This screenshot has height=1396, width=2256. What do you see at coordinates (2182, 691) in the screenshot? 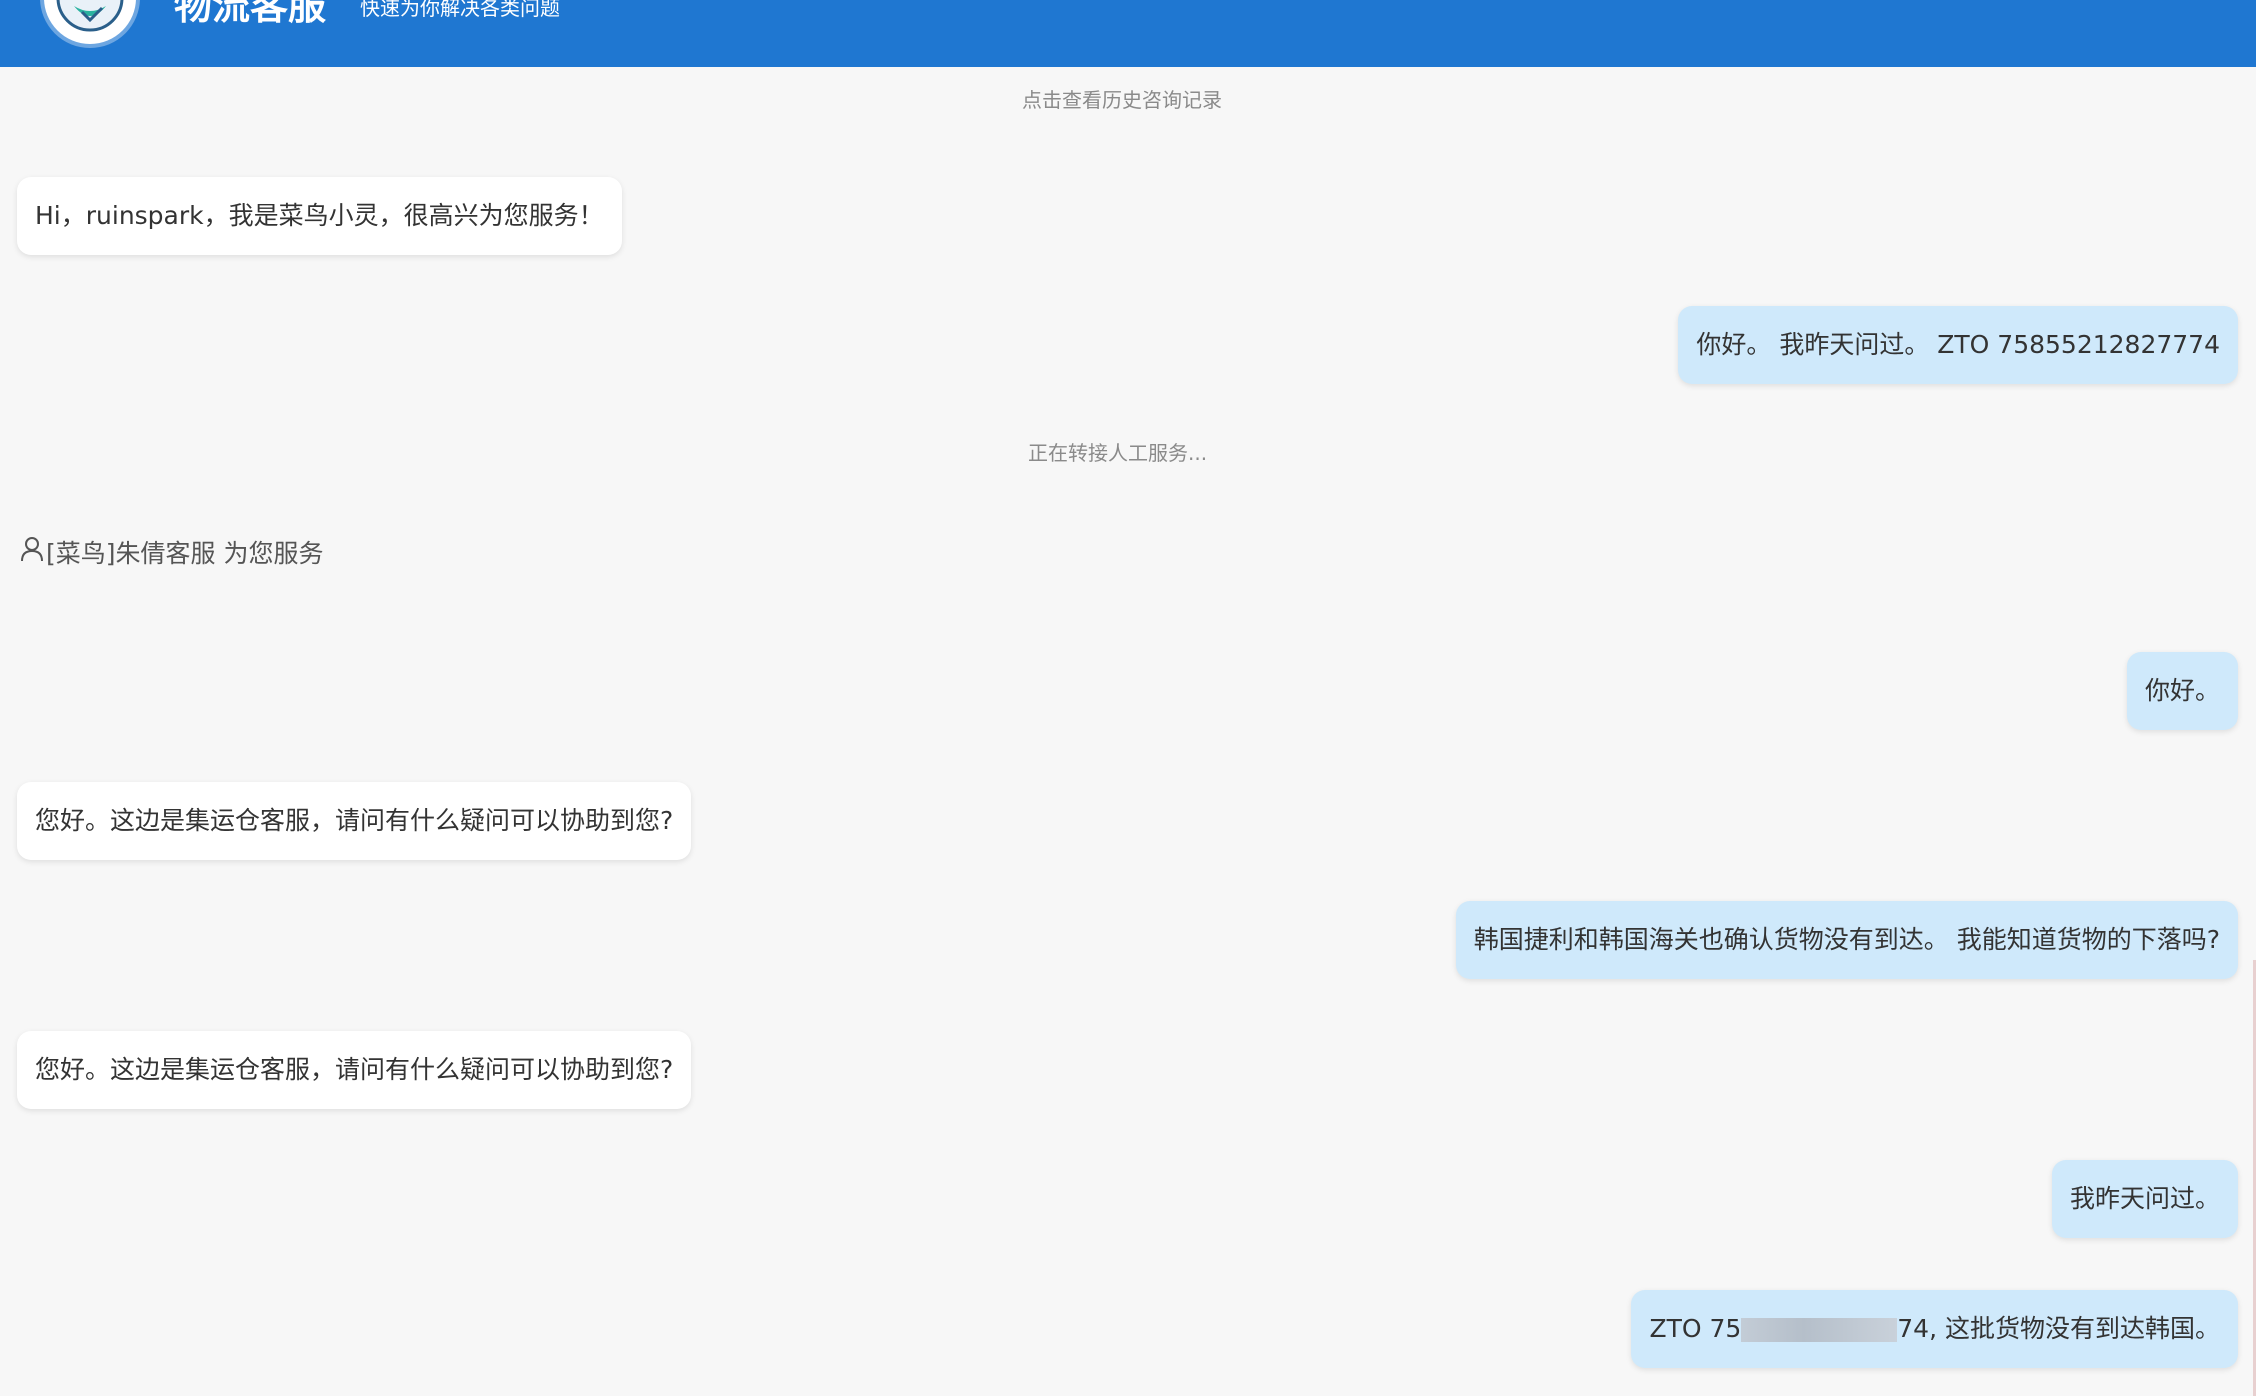
I see `user-message: 你好。` at bounding box center [2182, 691].